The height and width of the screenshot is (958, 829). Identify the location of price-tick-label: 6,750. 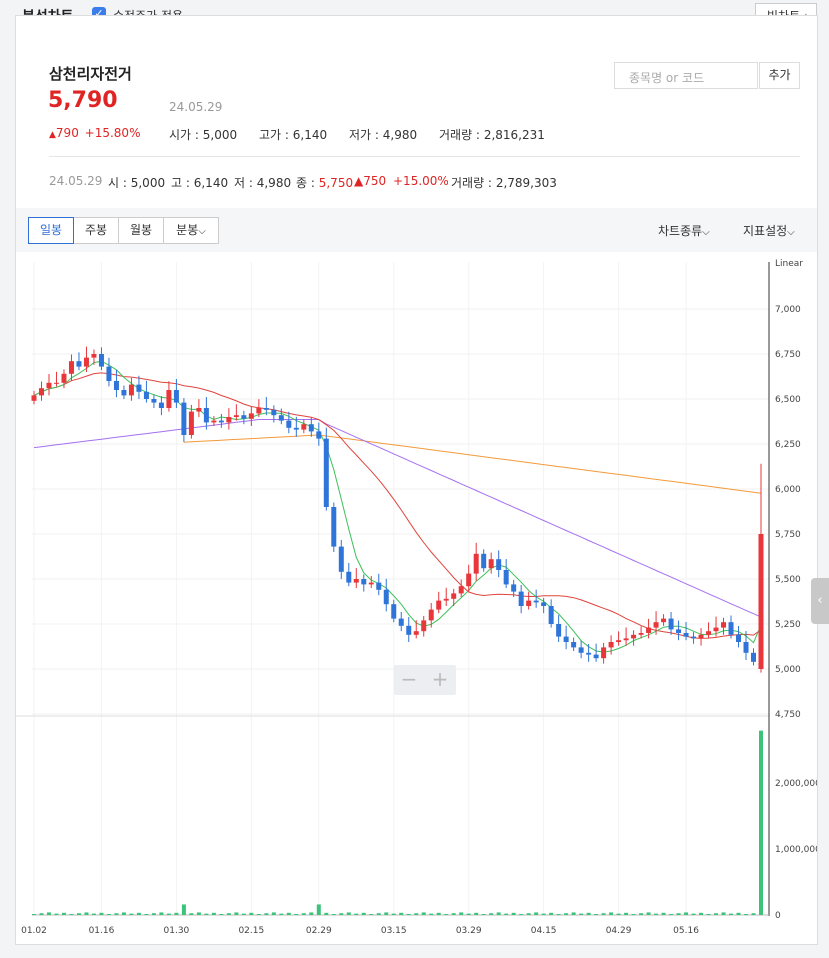
(788, 355).